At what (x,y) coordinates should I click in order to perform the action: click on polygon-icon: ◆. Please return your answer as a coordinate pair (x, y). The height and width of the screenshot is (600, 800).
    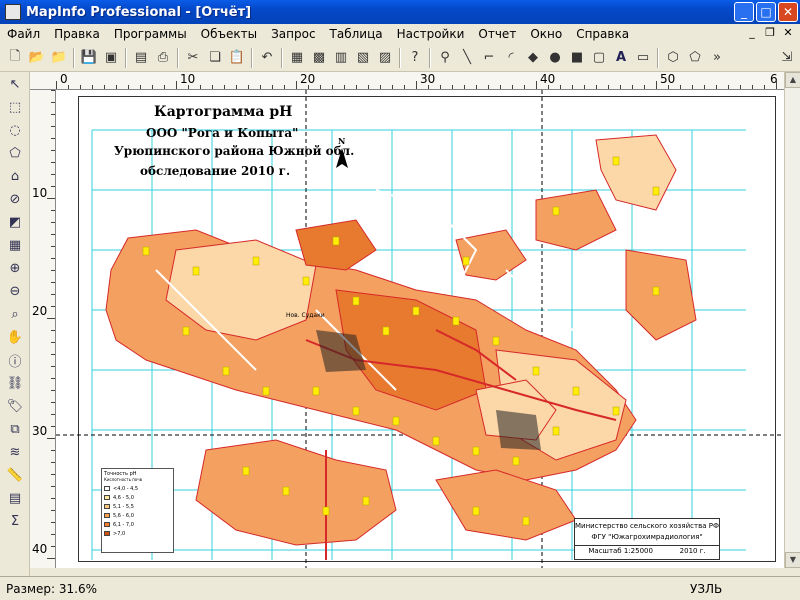
    Looking at the image, I should click on (533, 58).